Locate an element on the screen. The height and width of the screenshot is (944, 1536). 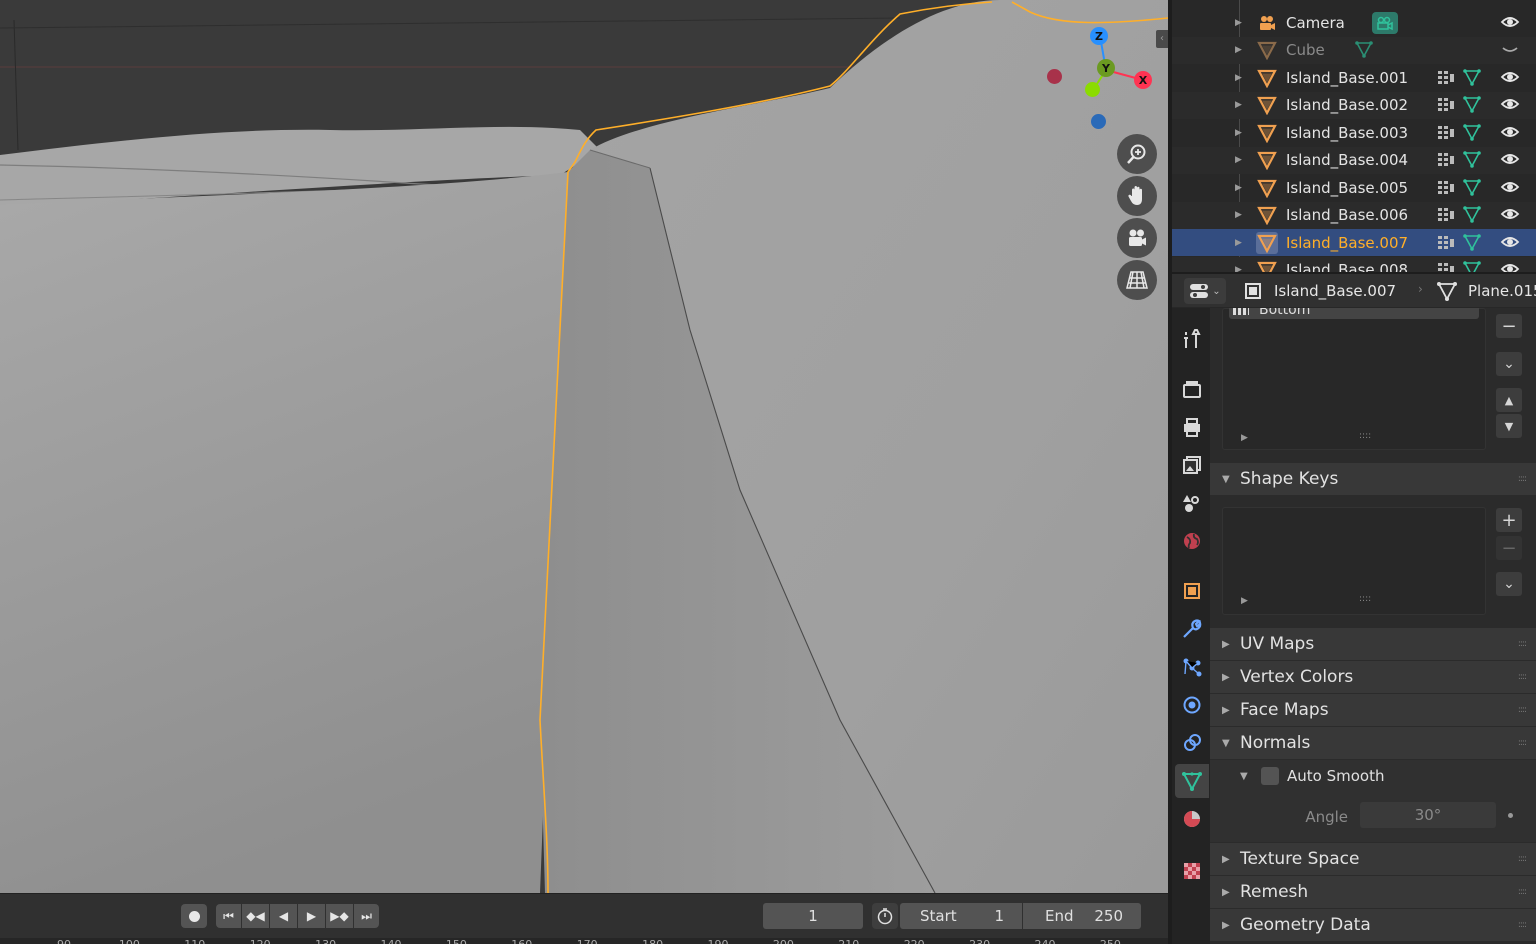
outliner-row: ▶ Island_Base.003 is located at coordinates (1354, 132).